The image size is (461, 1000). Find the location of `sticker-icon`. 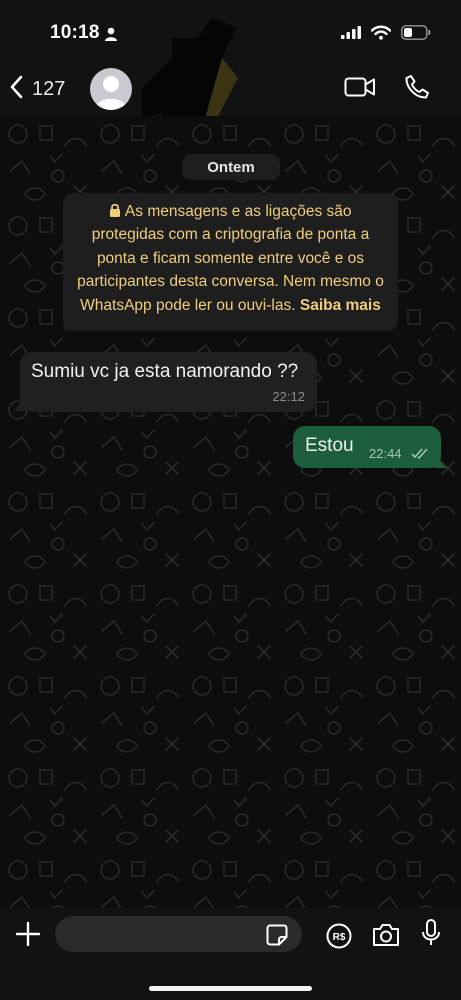

sticker-icon is located at coordinates (277, 935).